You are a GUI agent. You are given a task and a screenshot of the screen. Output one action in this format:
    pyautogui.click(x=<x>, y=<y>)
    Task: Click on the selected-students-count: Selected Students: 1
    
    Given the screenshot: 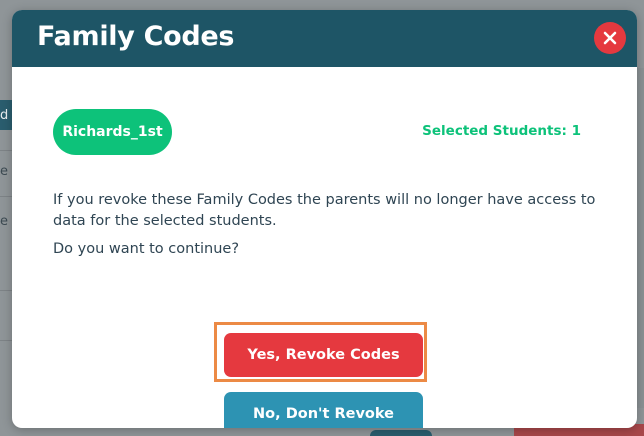 What is the action you would take?
    pyautogui.click(x=501, y=131)
    